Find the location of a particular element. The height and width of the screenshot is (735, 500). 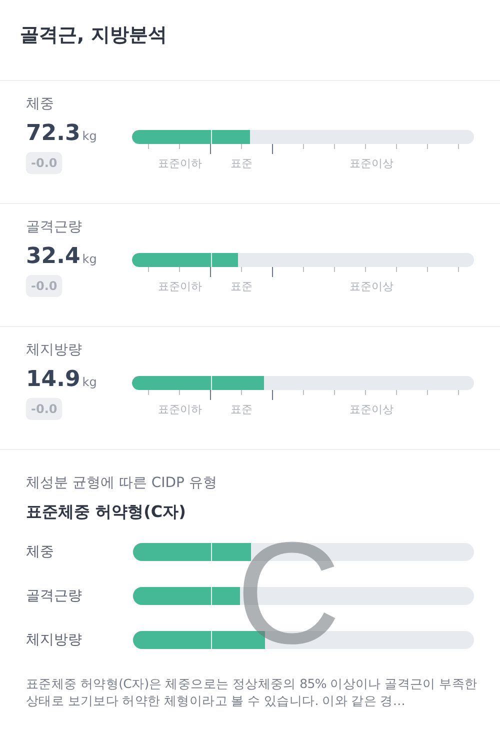

type-title: 표준체중 허약형(C자) is located at coordinates (106, 511).